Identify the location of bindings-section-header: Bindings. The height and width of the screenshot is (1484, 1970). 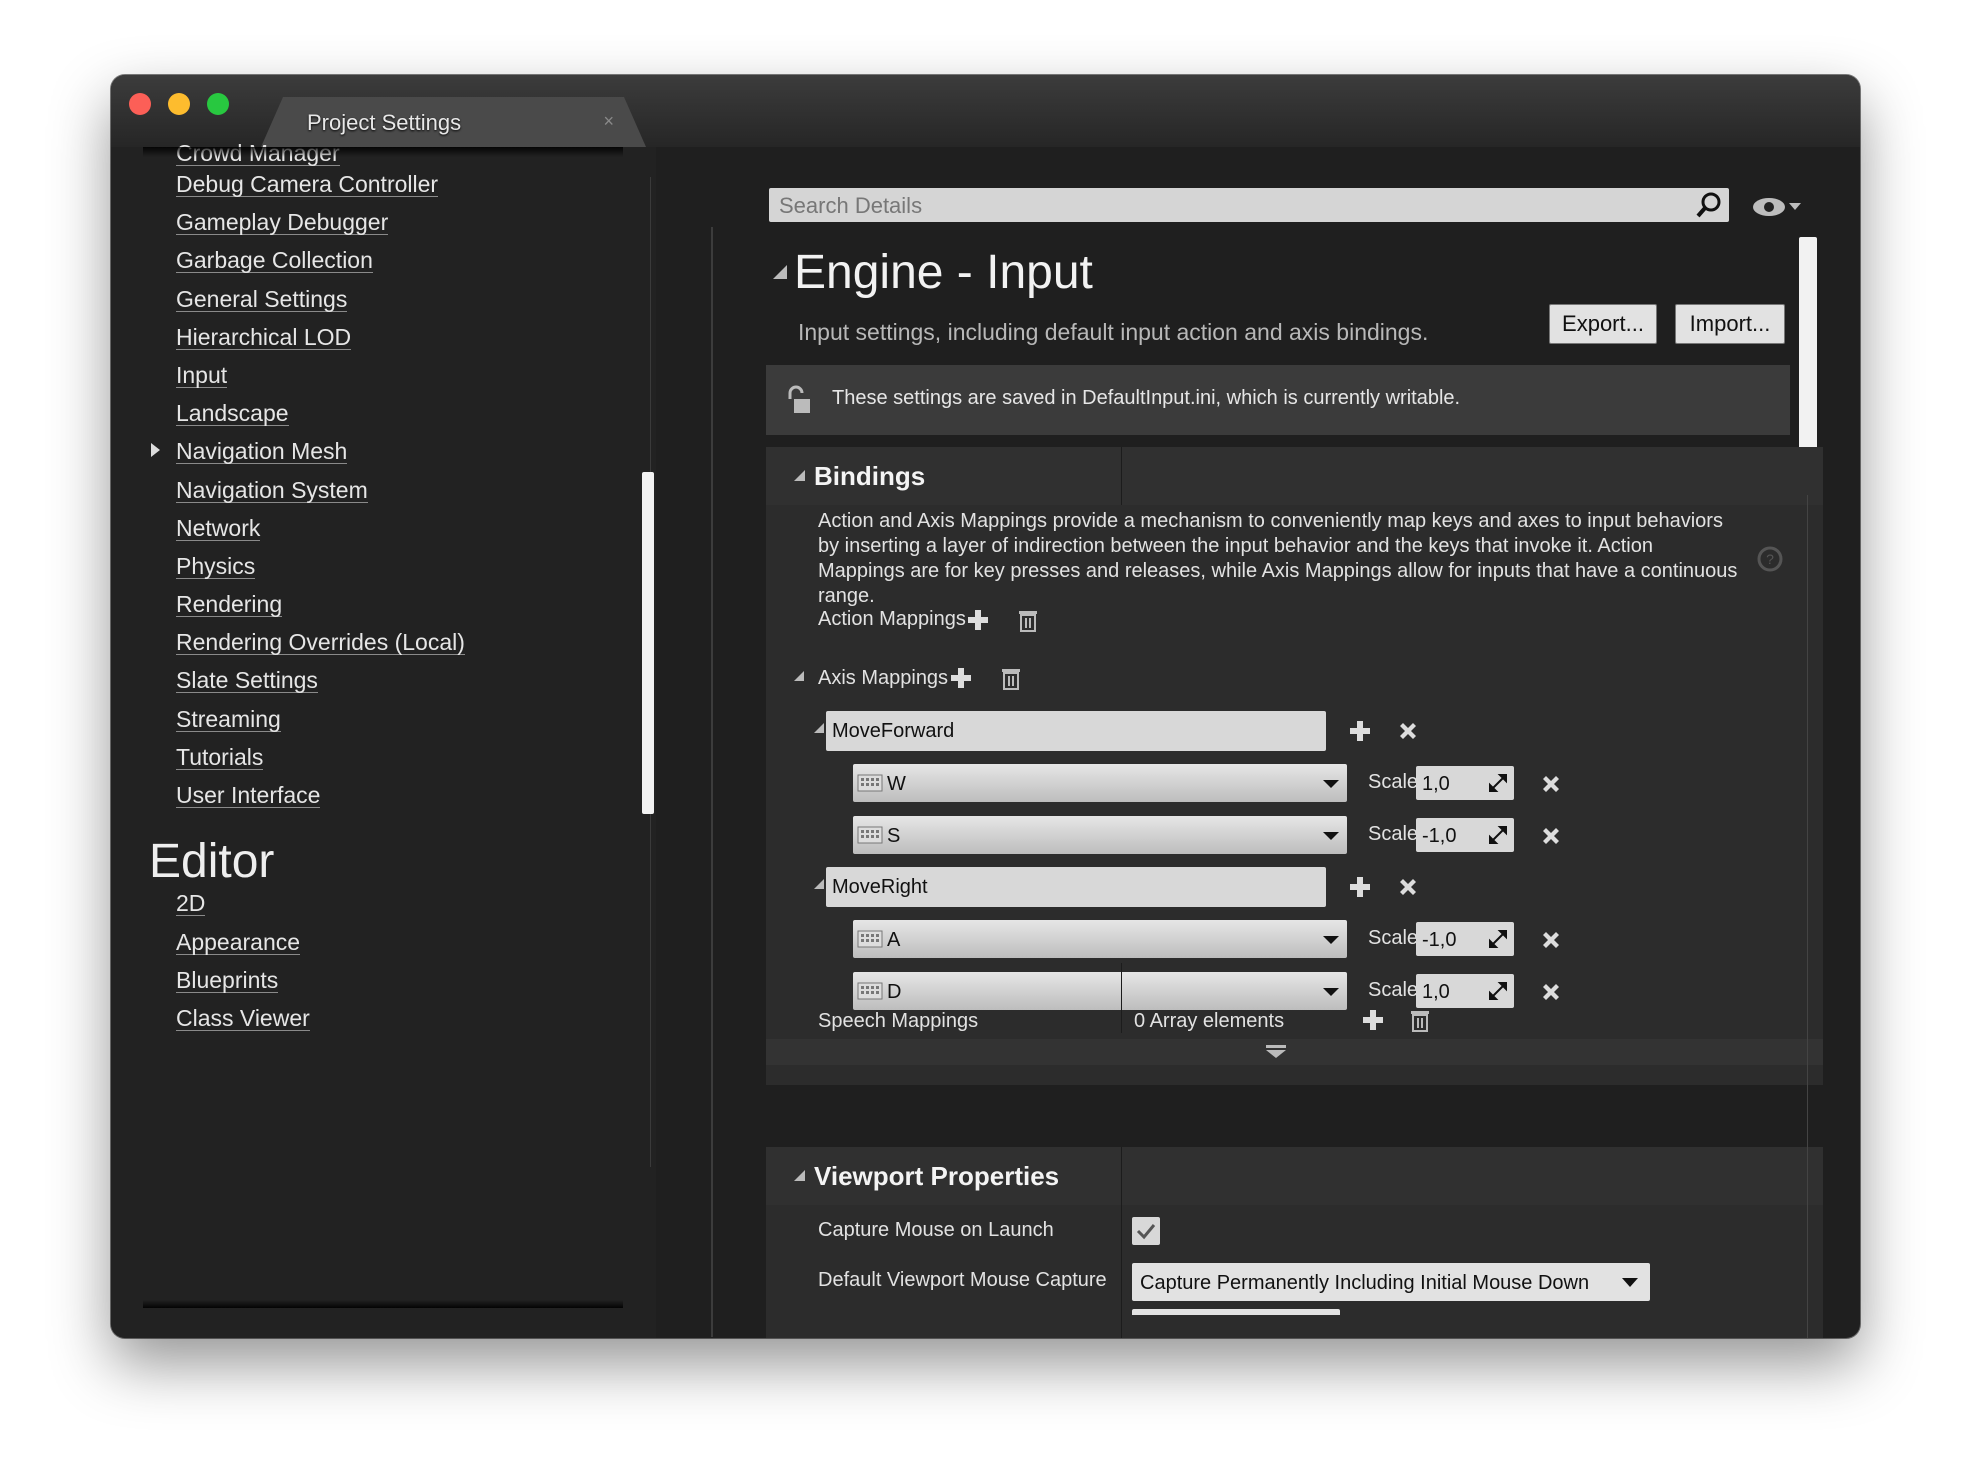
(1294, 476).